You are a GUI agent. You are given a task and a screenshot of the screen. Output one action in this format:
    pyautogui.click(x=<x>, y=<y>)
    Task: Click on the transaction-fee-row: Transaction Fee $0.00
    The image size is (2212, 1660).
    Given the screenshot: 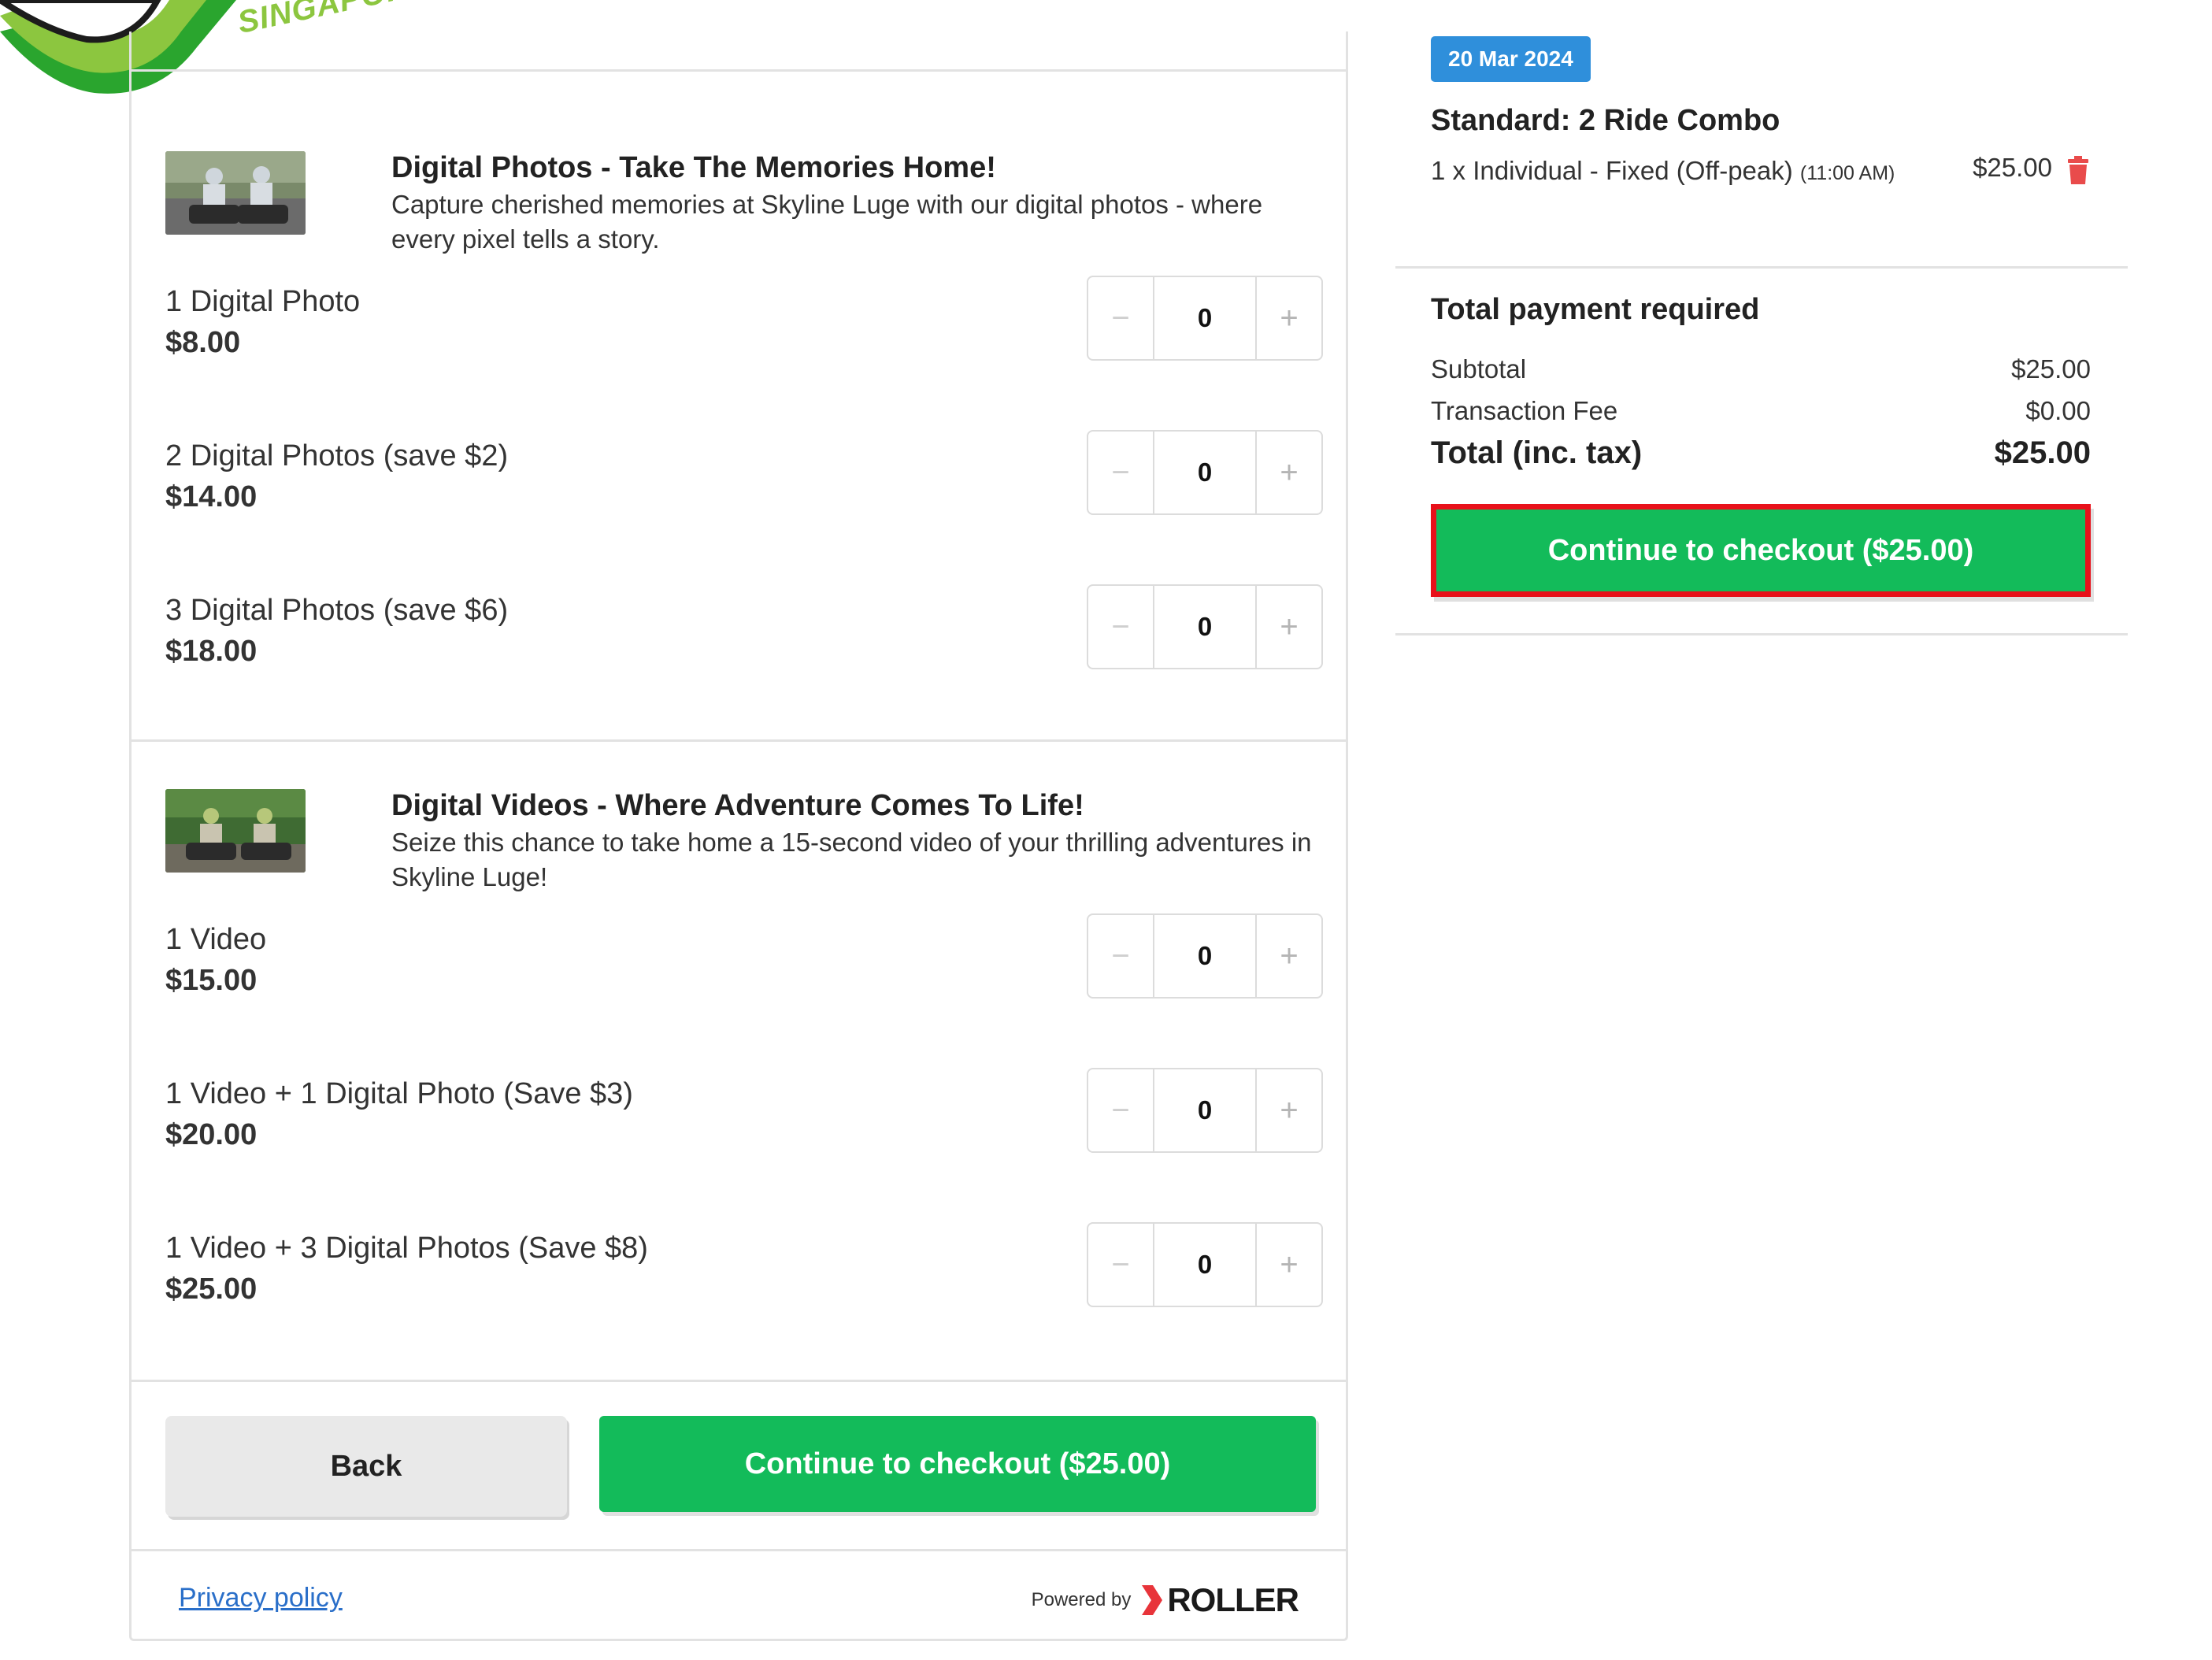 What is the action you would take?
    pyautogui.click(x=1761, y=411)
    